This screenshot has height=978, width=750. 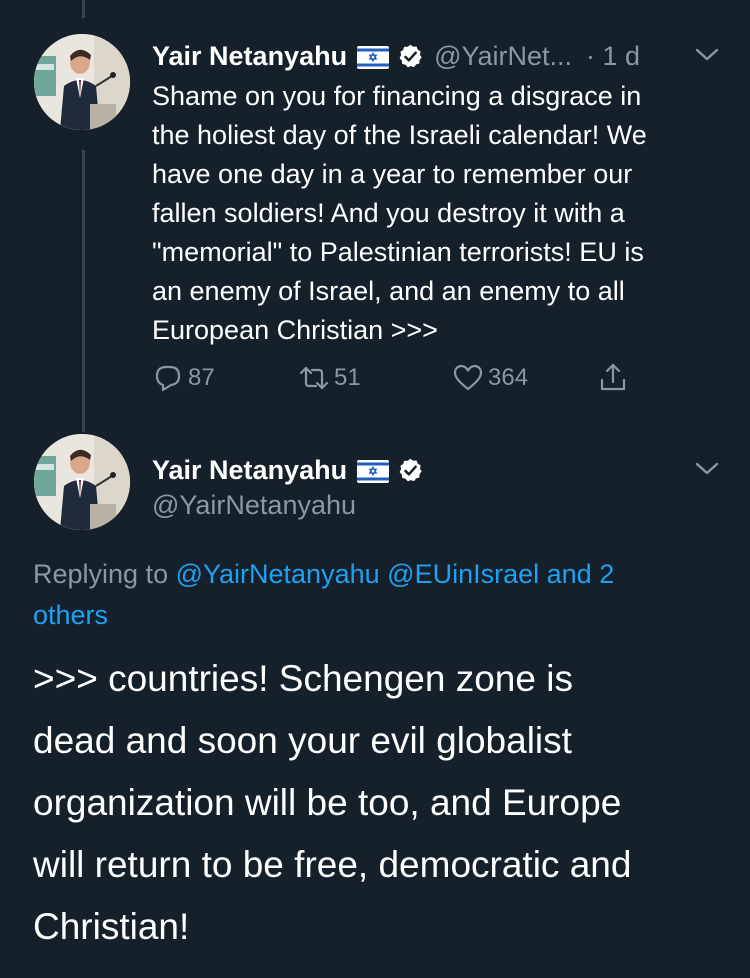 I want to click on tweet-timestamp: · 1 d, so click(x=613, y=56).